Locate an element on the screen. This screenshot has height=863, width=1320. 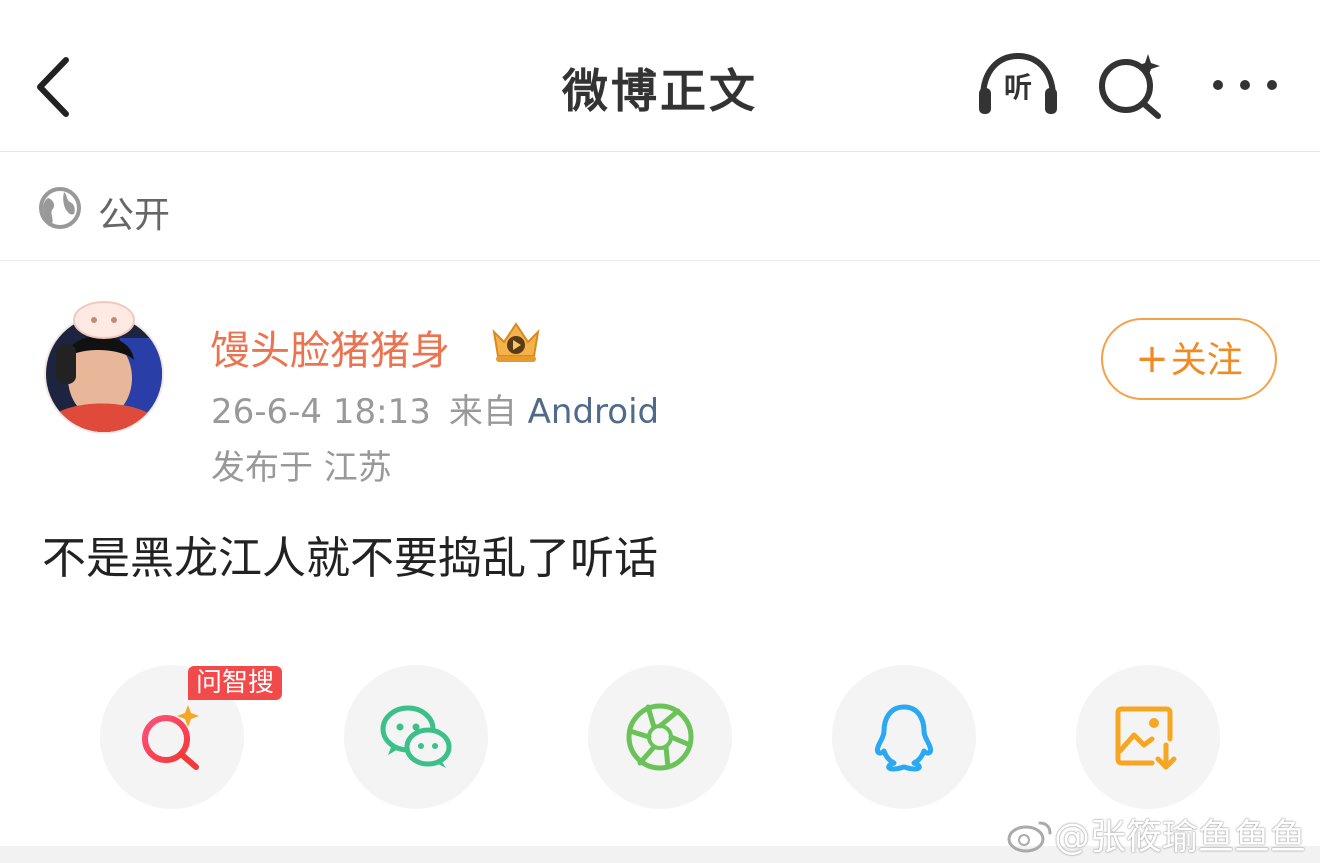
crown-badge-icon is located at coordinates (516, 342).